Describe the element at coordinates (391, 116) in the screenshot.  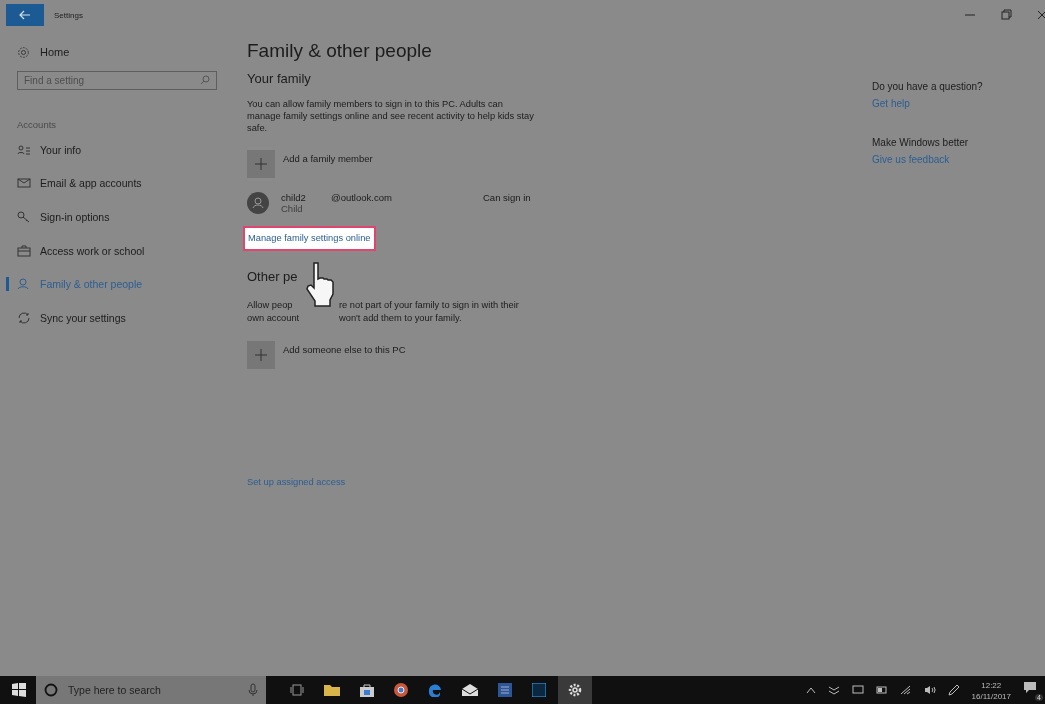
I see `description-text: You can allow family members to sign in to this PC. Adults can manage family settings online and see recent activity to help kids stay safe.` at that location.